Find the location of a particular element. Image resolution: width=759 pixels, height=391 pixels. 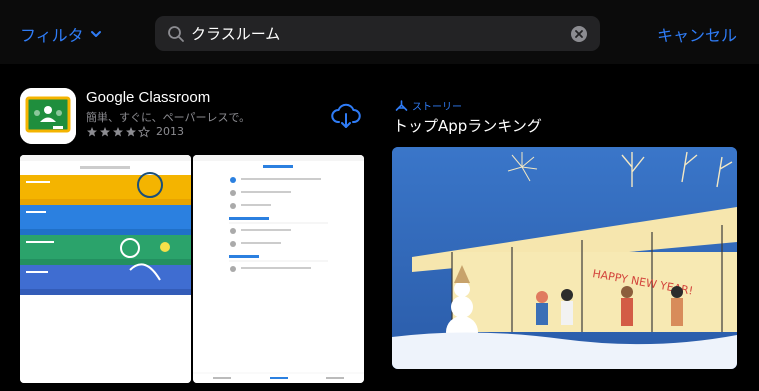

cancel-button: キャンセル is located at coordinates (697, 34).